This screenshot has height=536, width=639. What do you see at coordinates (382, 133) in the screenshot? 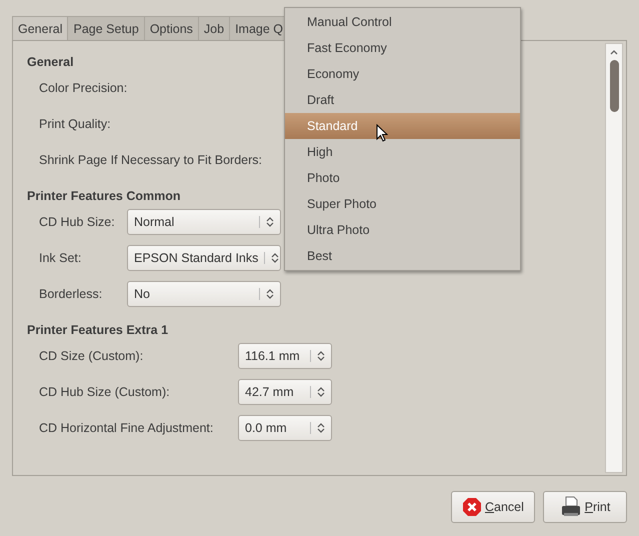
I see `mouse-pointer-icon` at bounding box center [382, 133].